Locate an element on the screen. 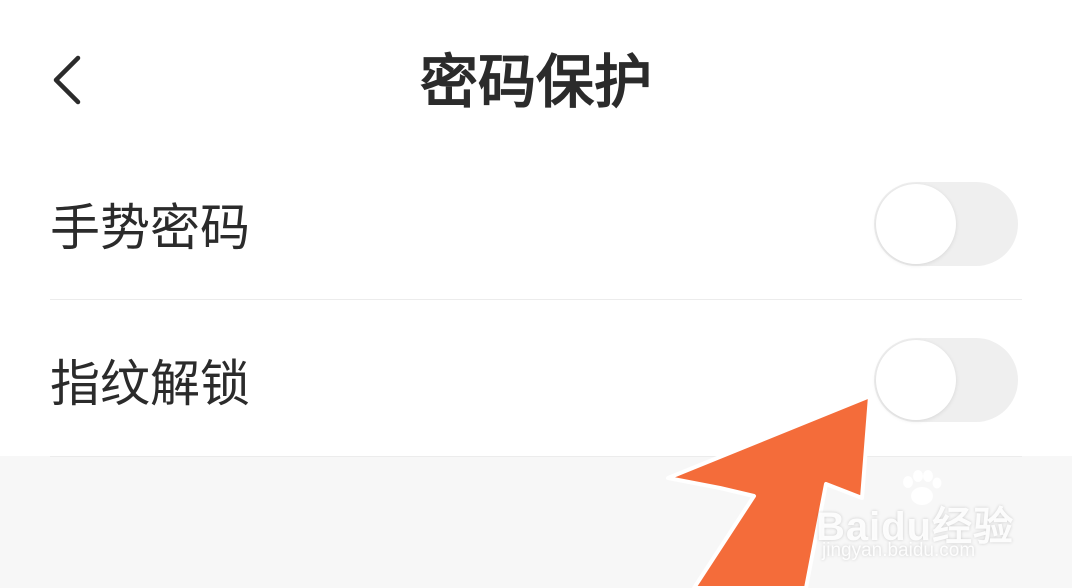 Image resolution: width=1072 pixels, height=588 pixels. gesture-password-toggle is located at coordinates (946, 224).